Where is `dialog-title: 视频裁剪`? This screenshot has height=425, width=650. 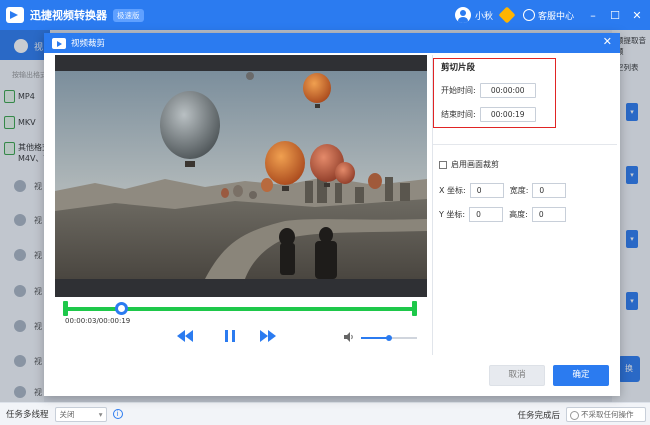 dialog-title: 视频裁剪 is located at coordinates (88, 44).